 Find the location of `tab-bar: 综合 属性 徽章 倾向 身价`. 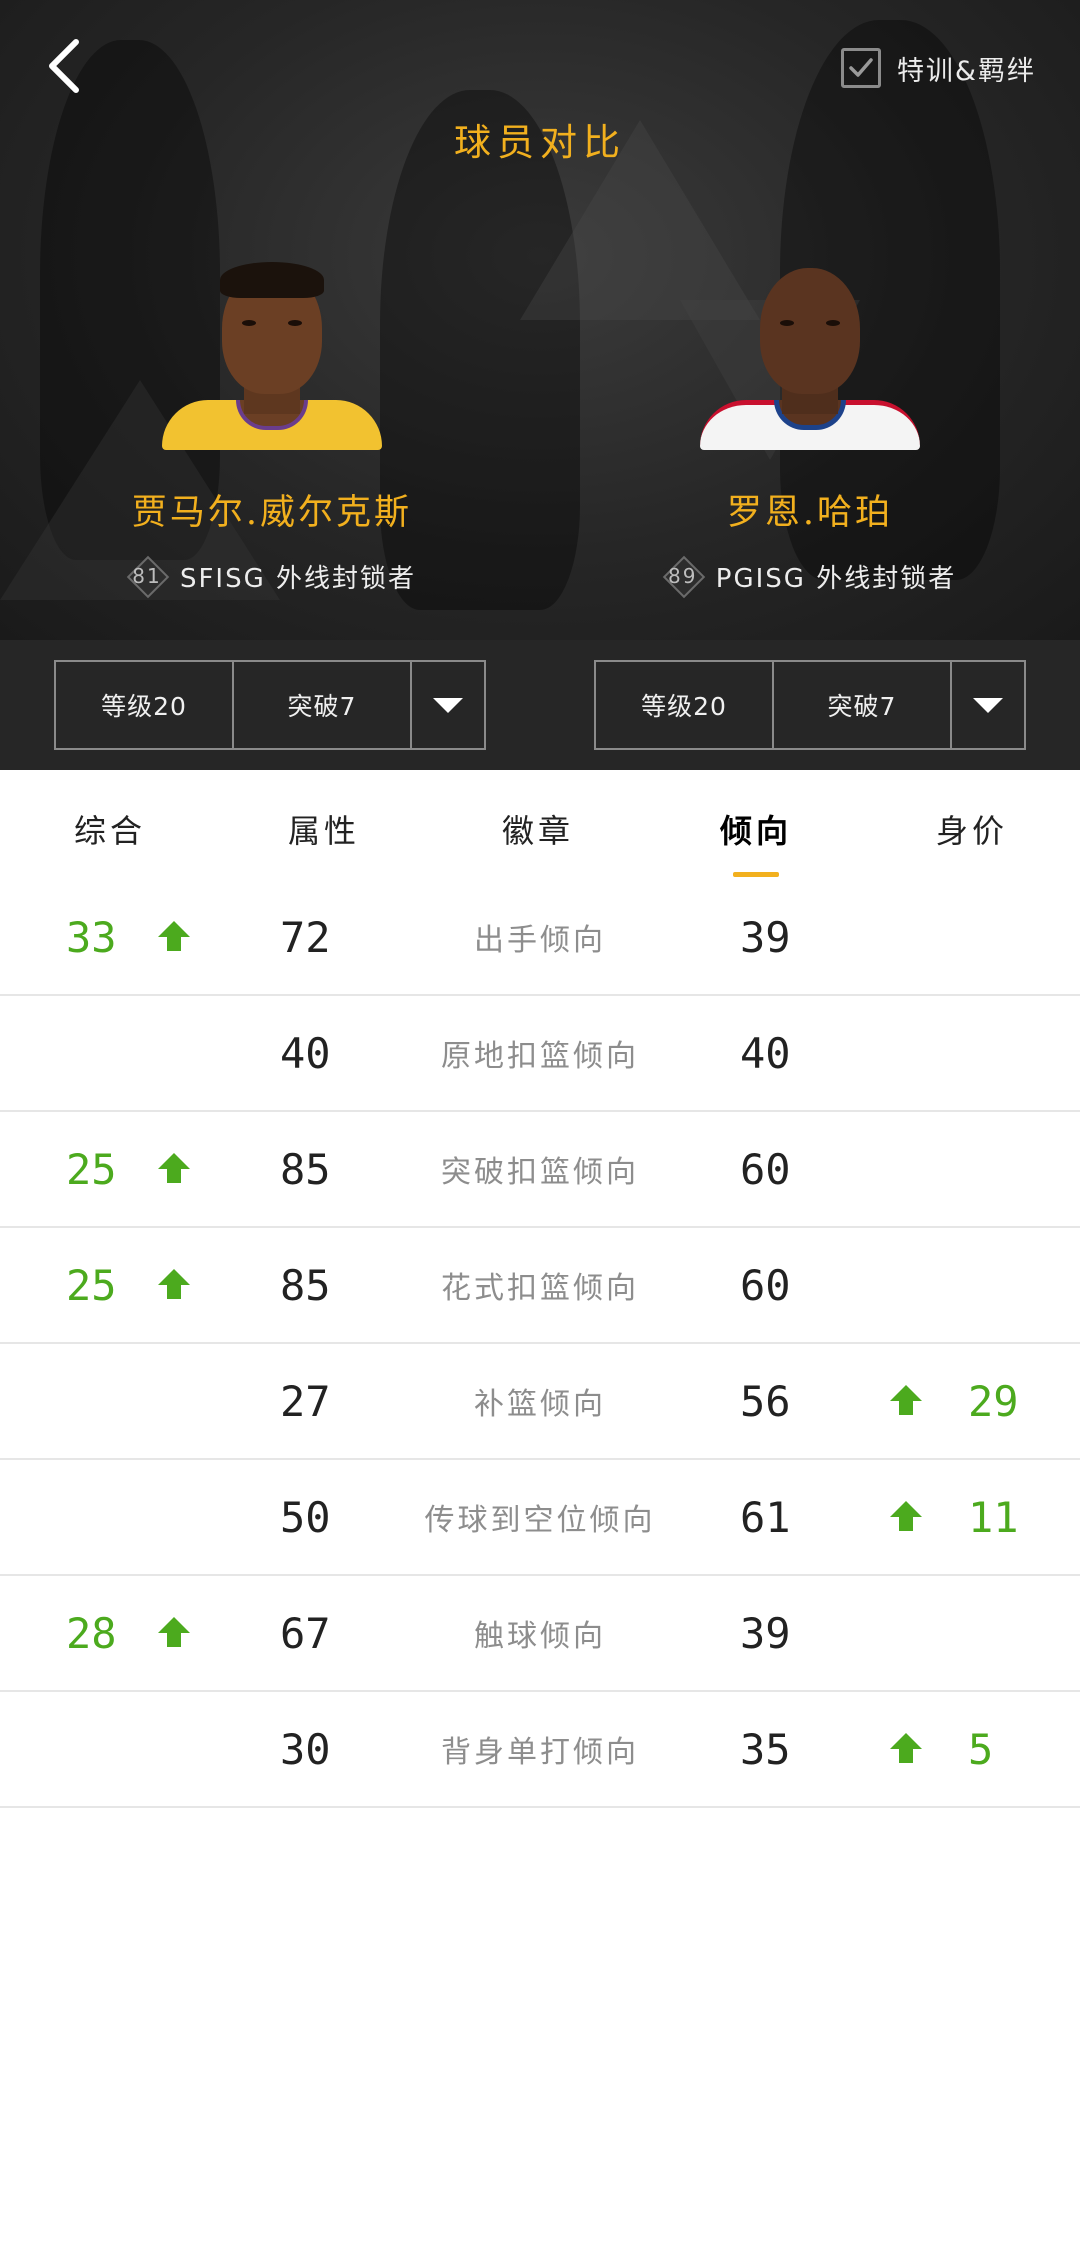

tab-bar: 综合 属性 徽章 倾向 身价 is located at coordinates (540, 825).